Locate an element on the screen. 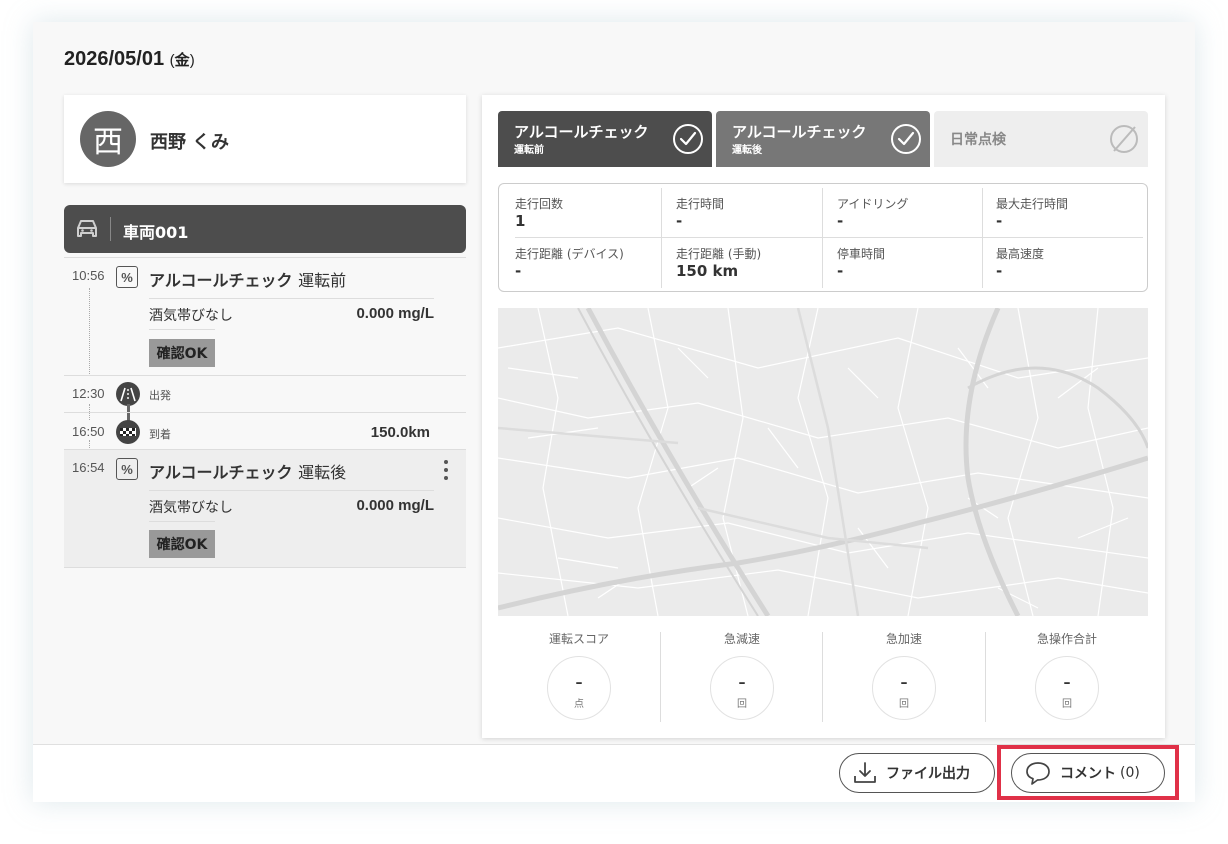  avatar: 西 is located at coordinates (108, 139).